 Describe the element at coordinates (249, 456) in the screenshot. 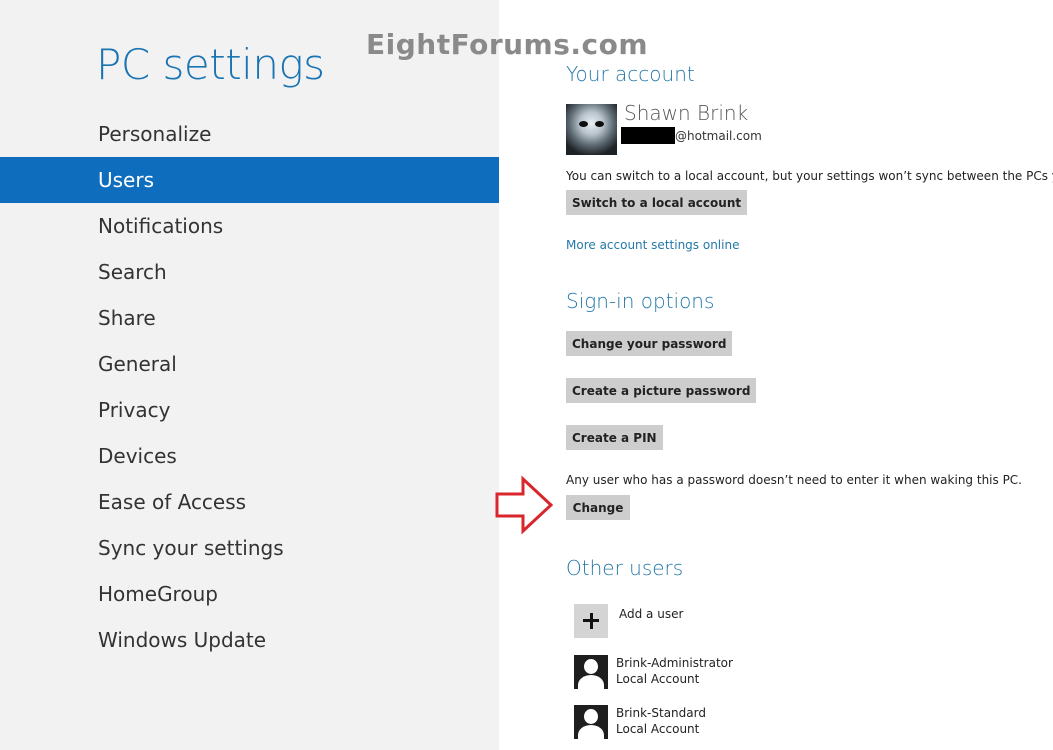

I see `sidebar-item-devices: Devices` at that location.